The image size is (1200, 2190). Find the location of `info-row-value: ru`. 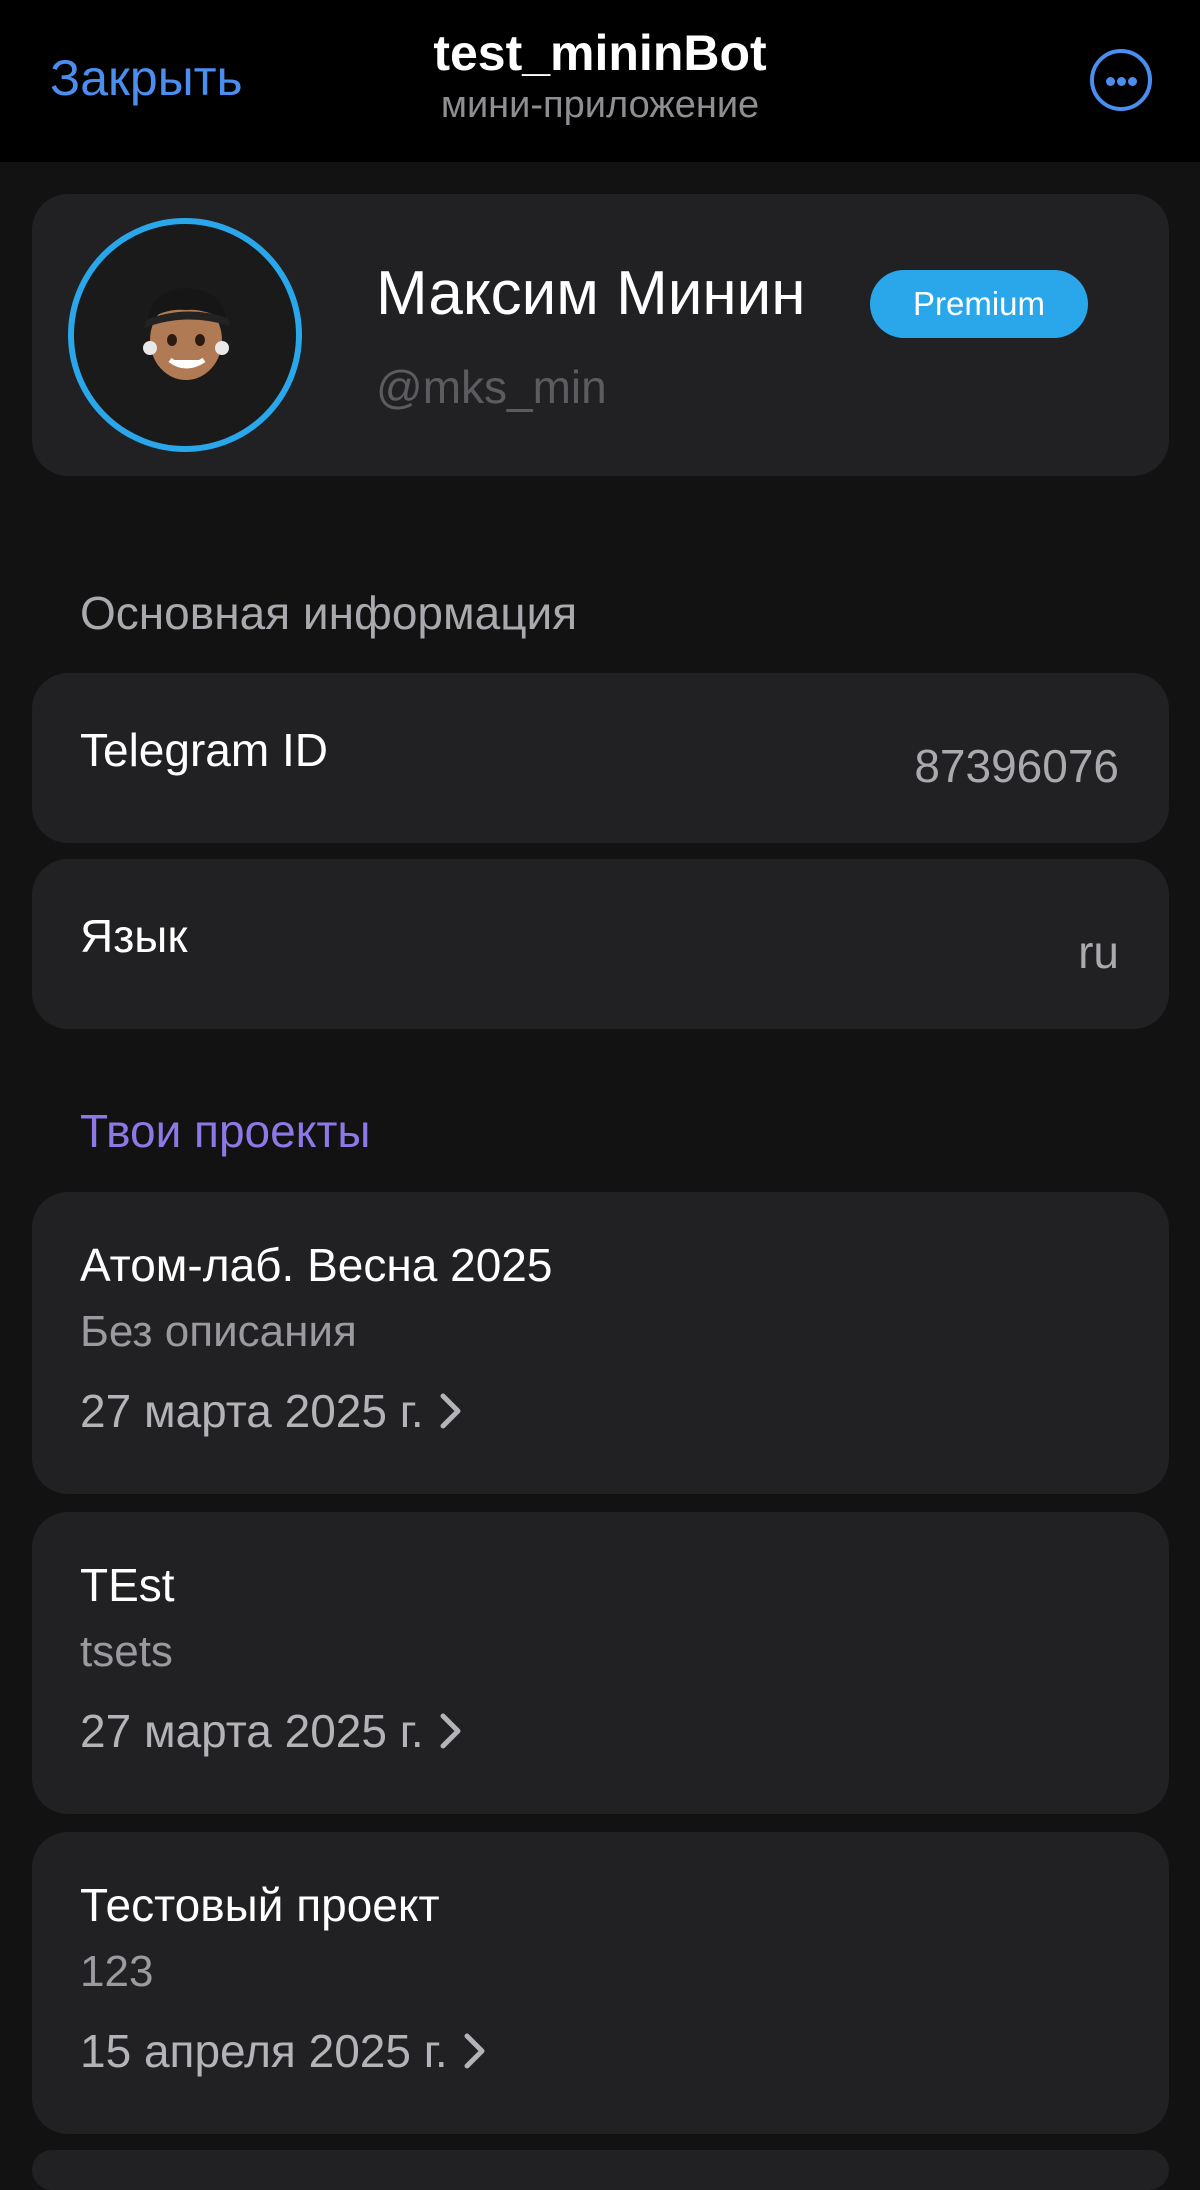

info-row-value: ru is located at coordinates (1098, 952).